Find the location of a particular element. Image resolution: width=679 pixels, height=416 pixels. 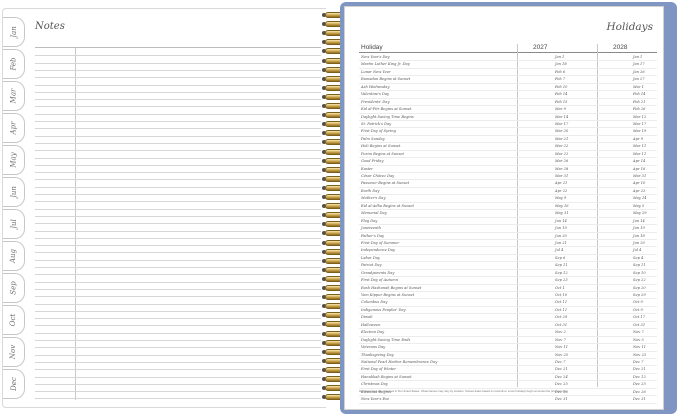

holiday-name: First Day of Spring is located at coordinates (378, 131).